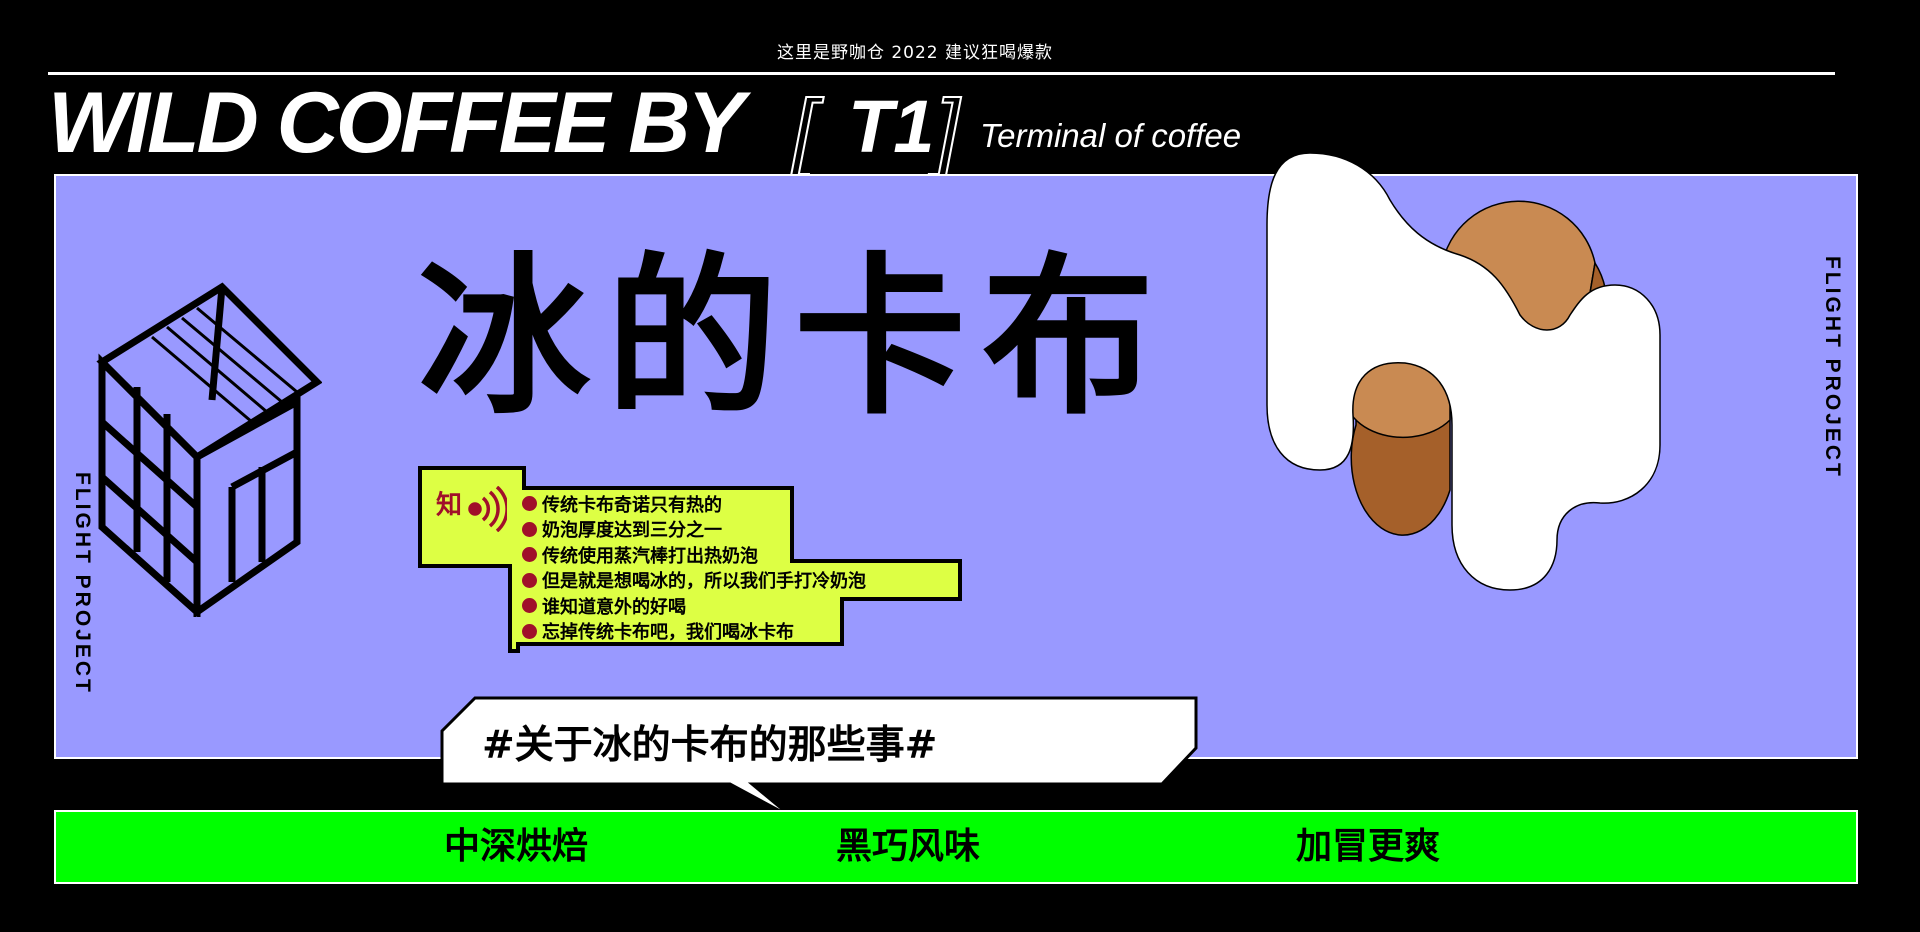 This screenshot has height=932, width=1920. What do you see at coordinates (794, 337) in the screenshot?
I see `hero-title: 冰的卡布` at bounding box center [794, 337].